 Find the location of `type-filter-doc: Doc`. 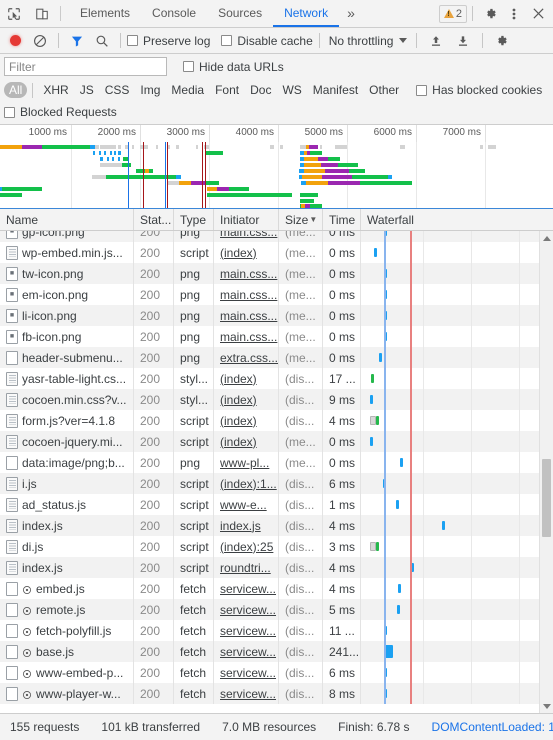

type-filter-doc: Doc is located at coordinates (260, 90).